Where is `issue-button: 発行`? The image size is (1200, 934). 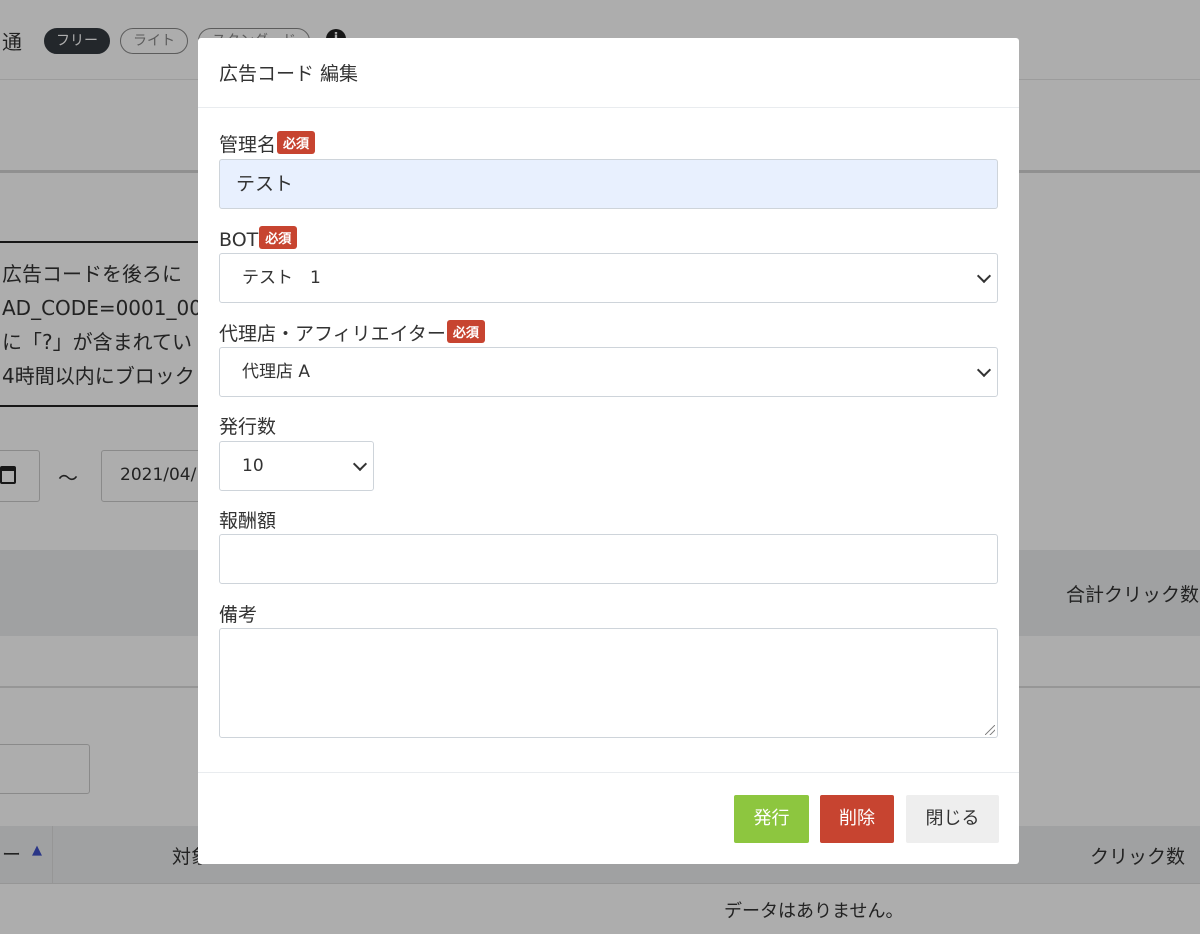 issue-button: 発行 is located at coordinates (771, 819).